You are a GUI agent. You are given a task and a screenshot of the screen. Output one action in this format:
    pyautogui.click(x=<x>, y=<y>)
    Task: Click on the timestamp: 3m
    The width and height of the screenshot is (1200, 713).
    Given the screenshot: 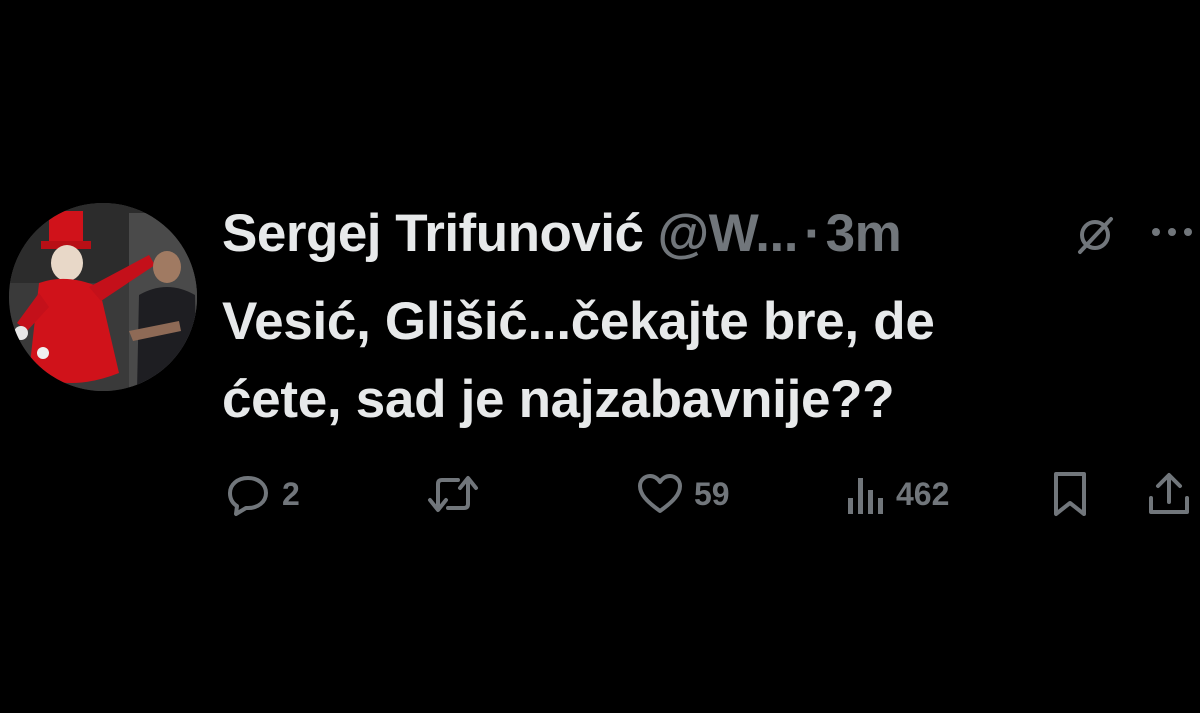 What is the action you would take?
    pyautogui.click(x=864, y=233)
    